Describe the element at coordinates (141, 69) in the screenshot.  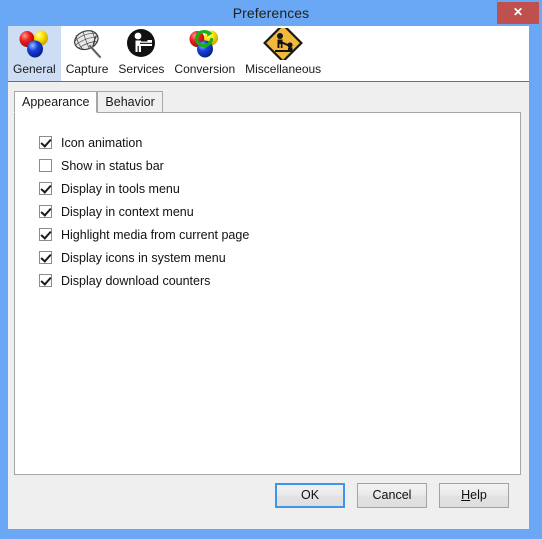
I see `toolbar-item-label: Services` at that location.